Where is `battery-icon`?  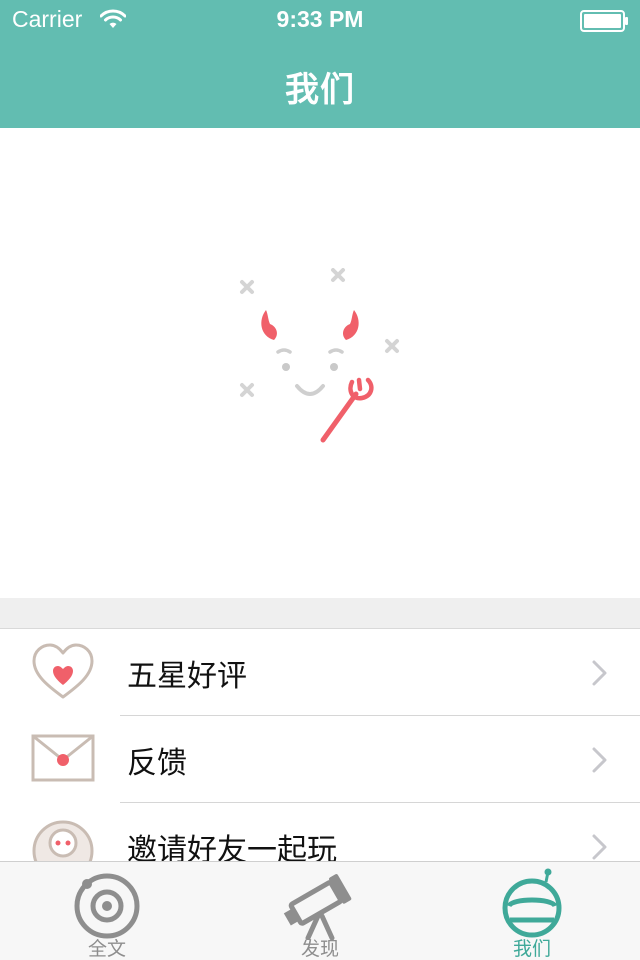 battery-icon is located at coordinates (604, 21).